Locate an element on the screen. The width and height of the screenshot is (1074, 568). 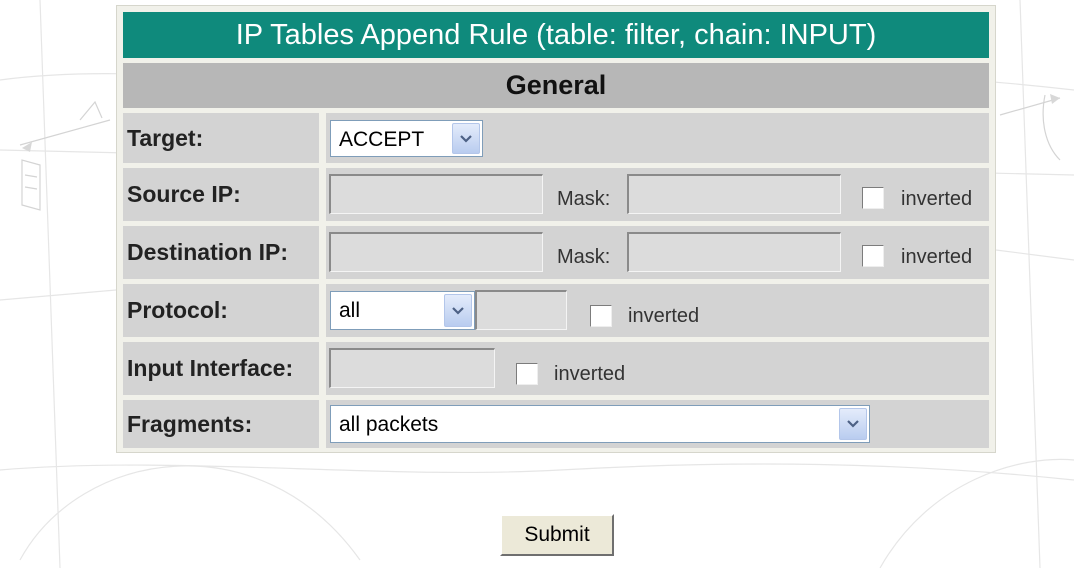
source-ip-cell: Mask: inverted is located at coordinates (657, 194).